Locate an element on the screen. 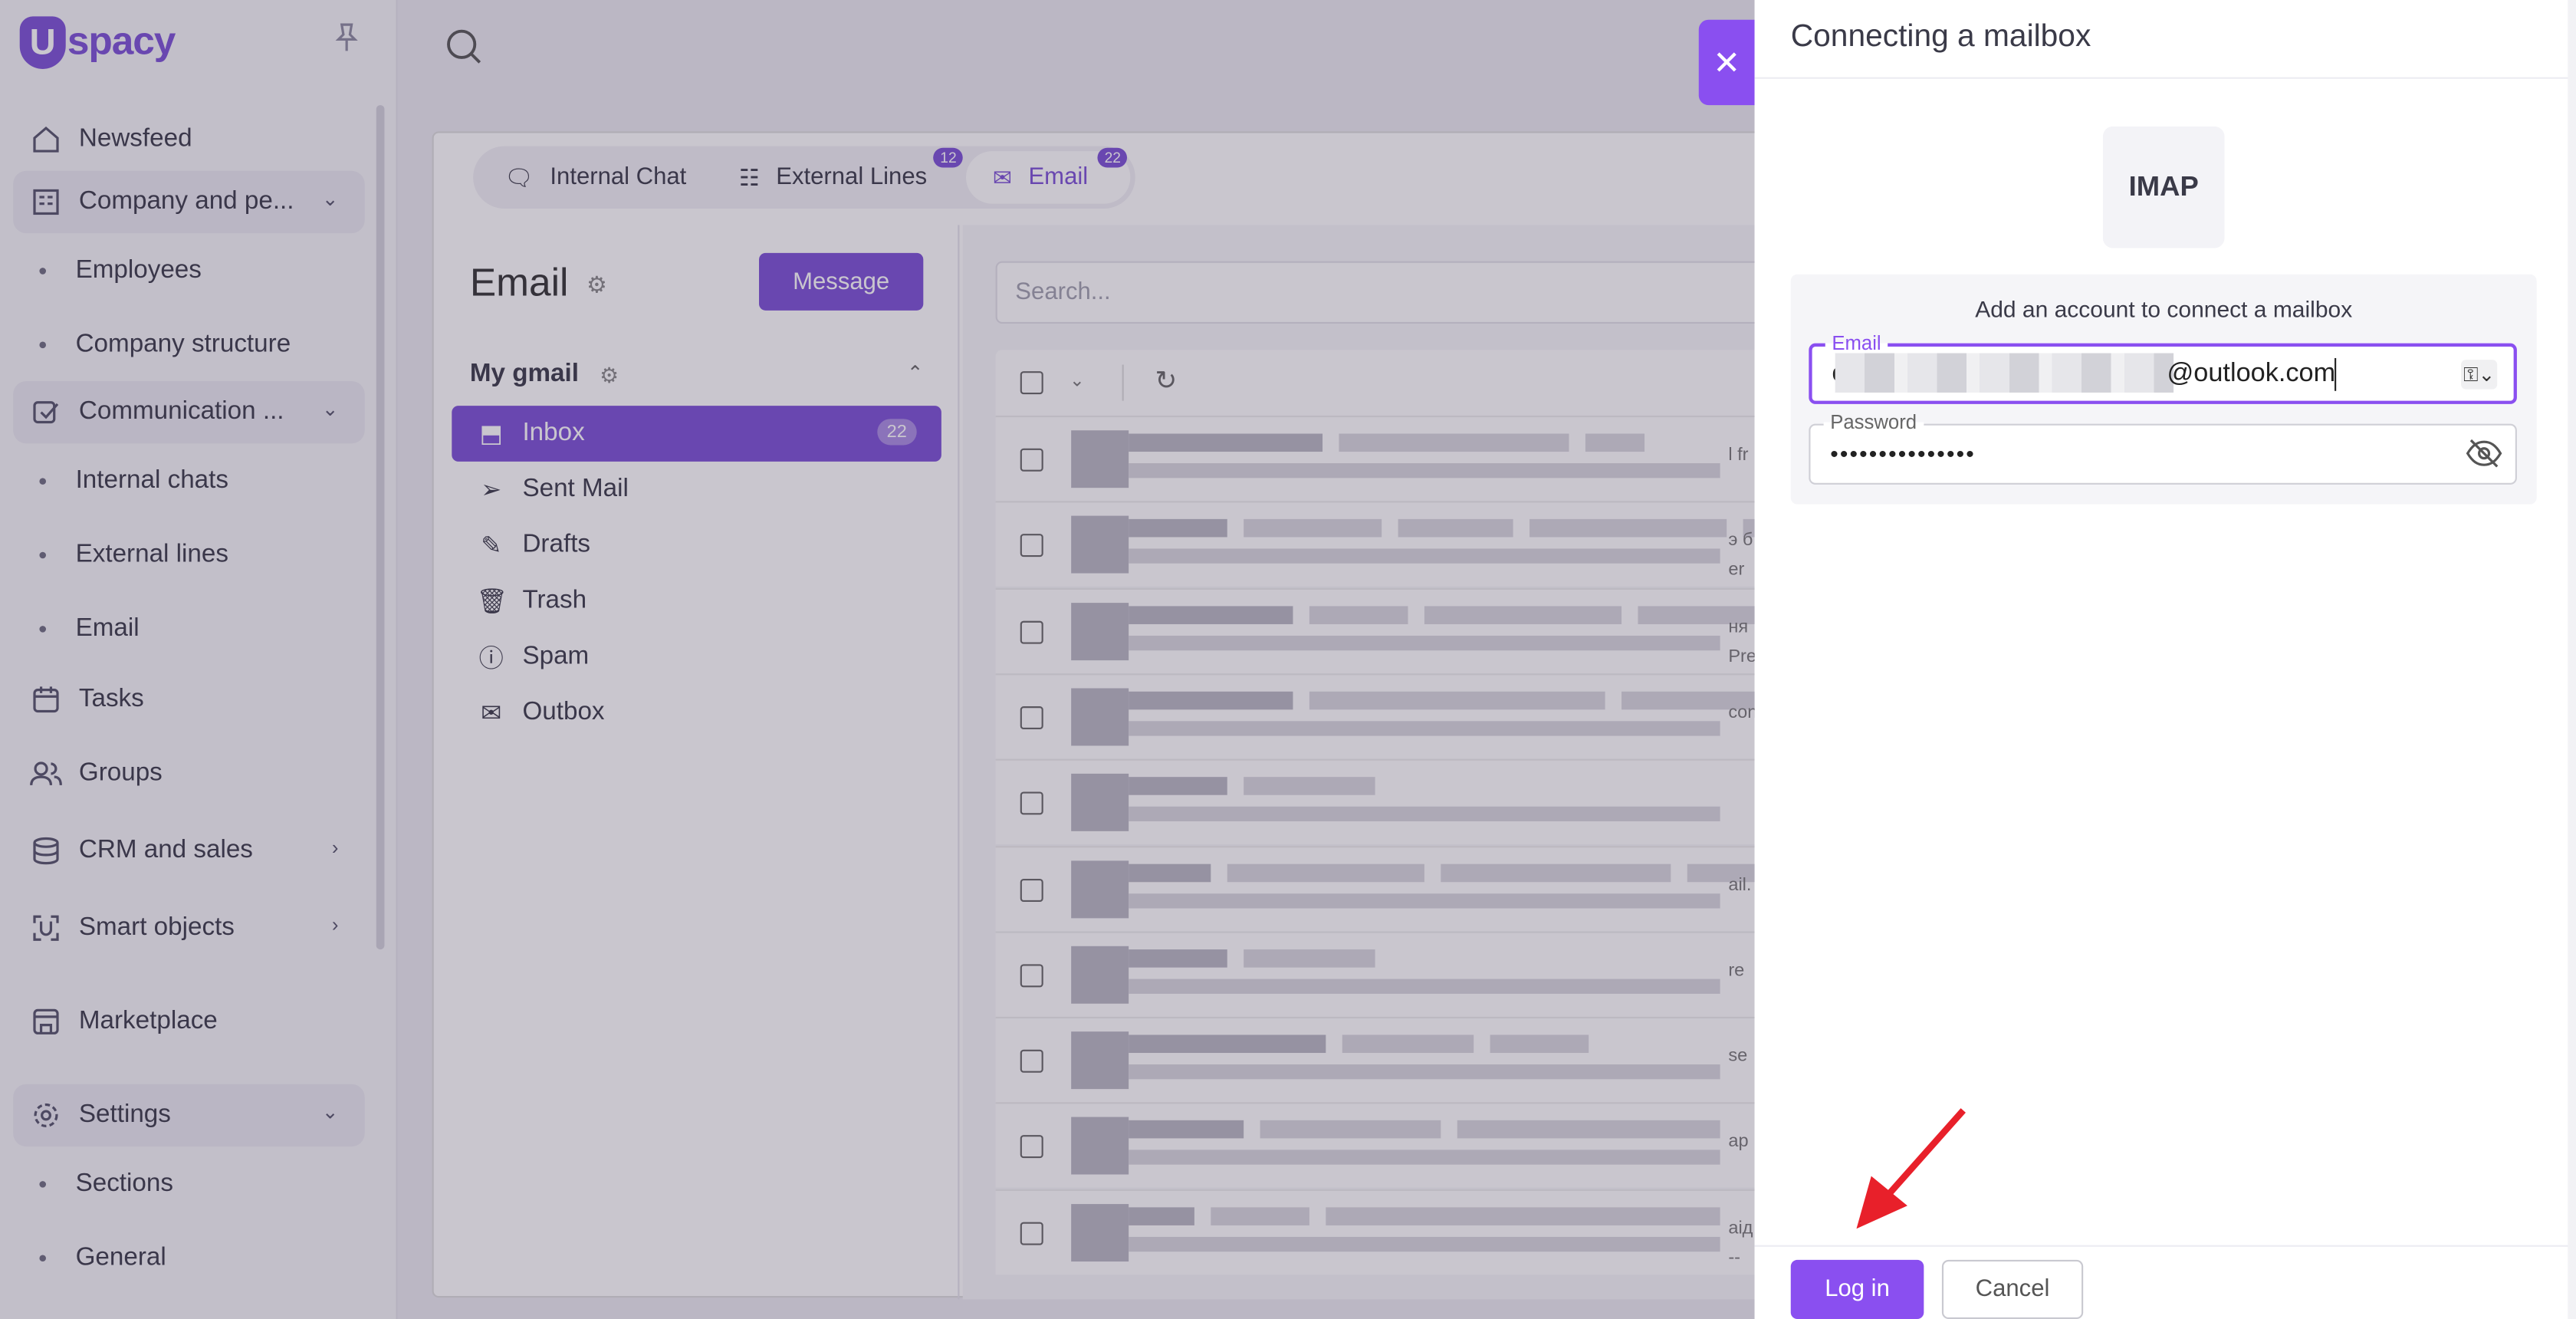  password-field: Password ••••••••••••••• is located at coordinates (2163, 447).